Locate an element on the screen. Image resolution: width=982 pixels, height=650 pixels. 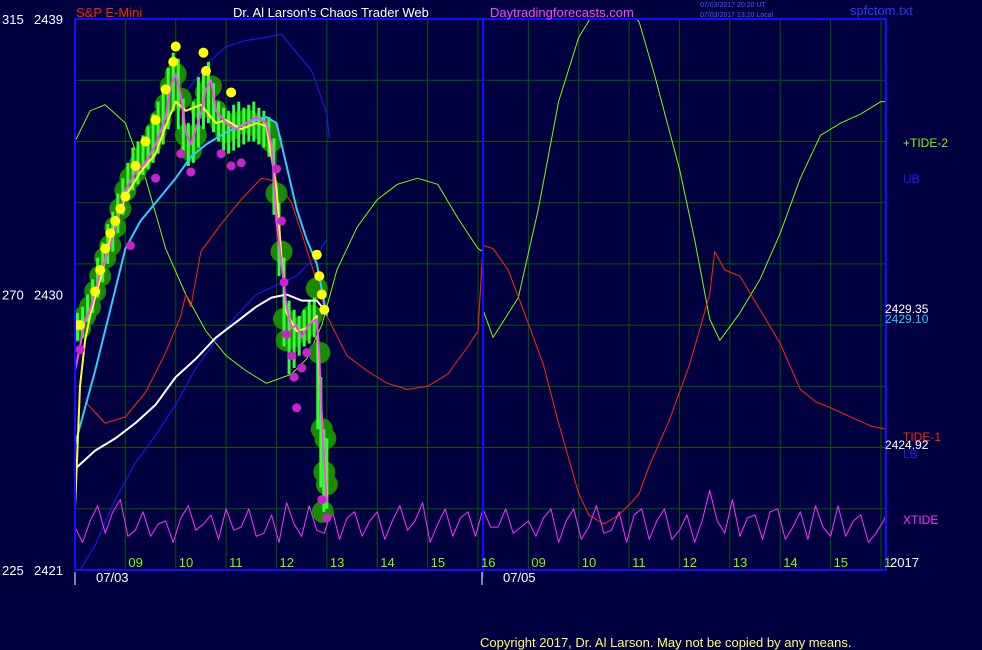
header-title: Dr. Al Larson's Chaos Trader Web is located at coordinates (331, 12).